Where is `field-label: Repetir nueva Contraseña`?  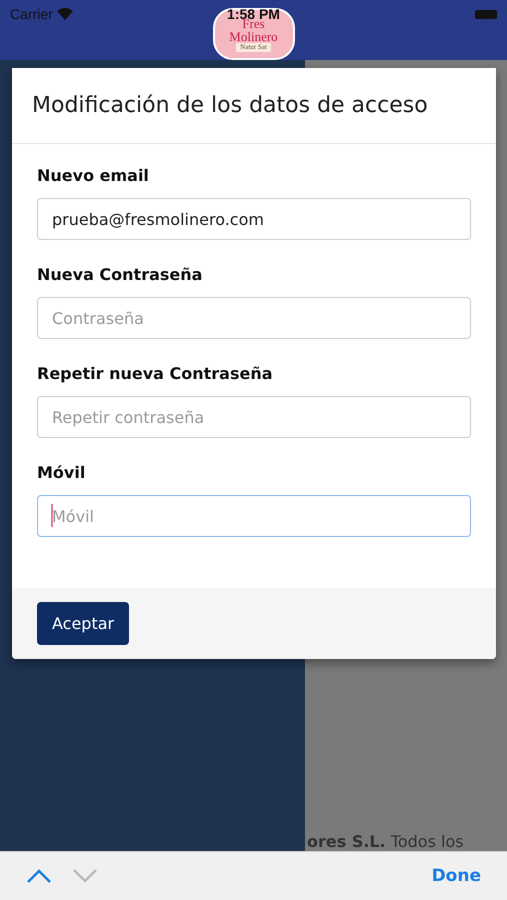 field-label: Repetir nueva Contraseña is located at coordinates (155, 373).